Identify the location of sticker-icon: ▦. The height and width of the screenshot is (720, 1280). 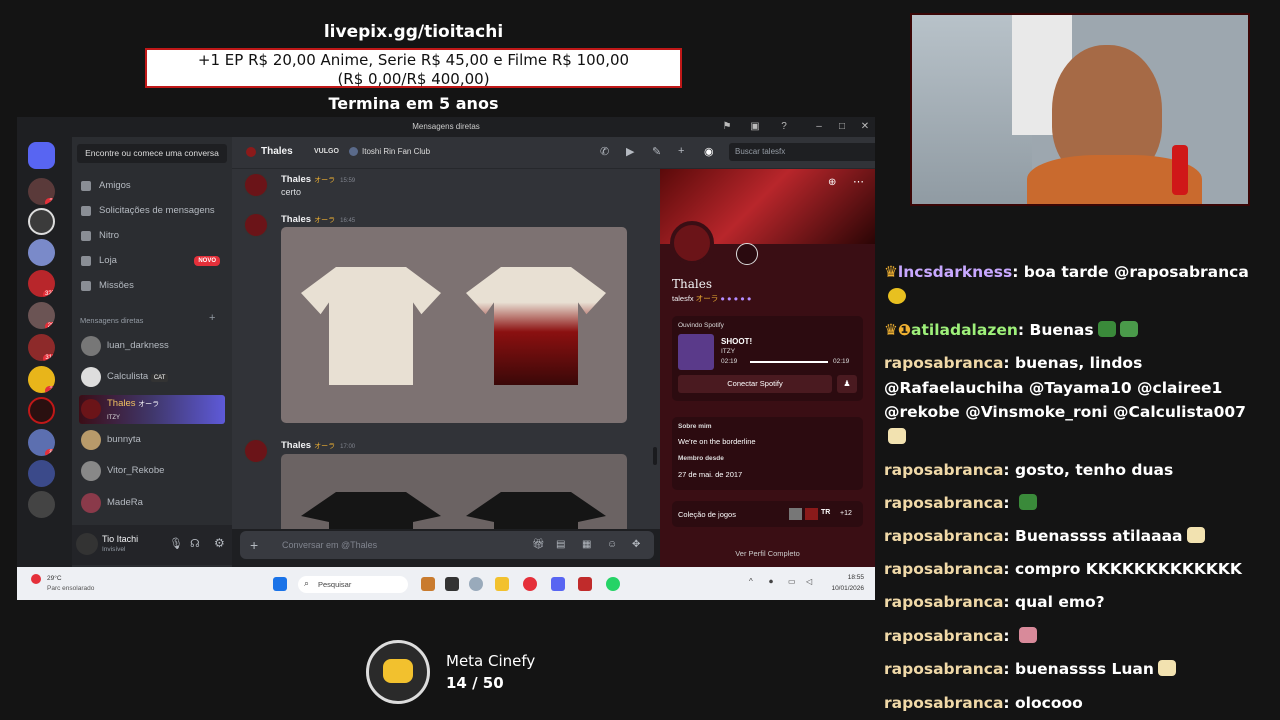
(586, 545).